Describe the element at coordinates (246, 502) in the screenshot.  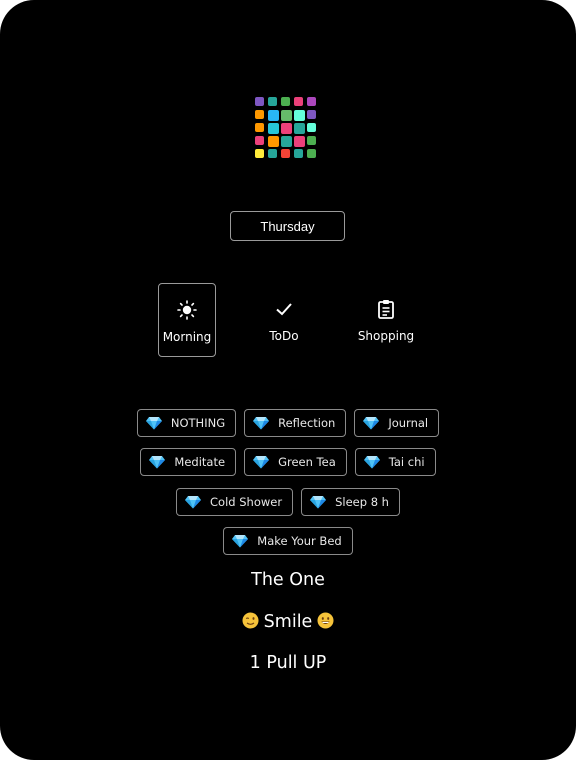
I see `habit-label: Cold Shower` at that location.